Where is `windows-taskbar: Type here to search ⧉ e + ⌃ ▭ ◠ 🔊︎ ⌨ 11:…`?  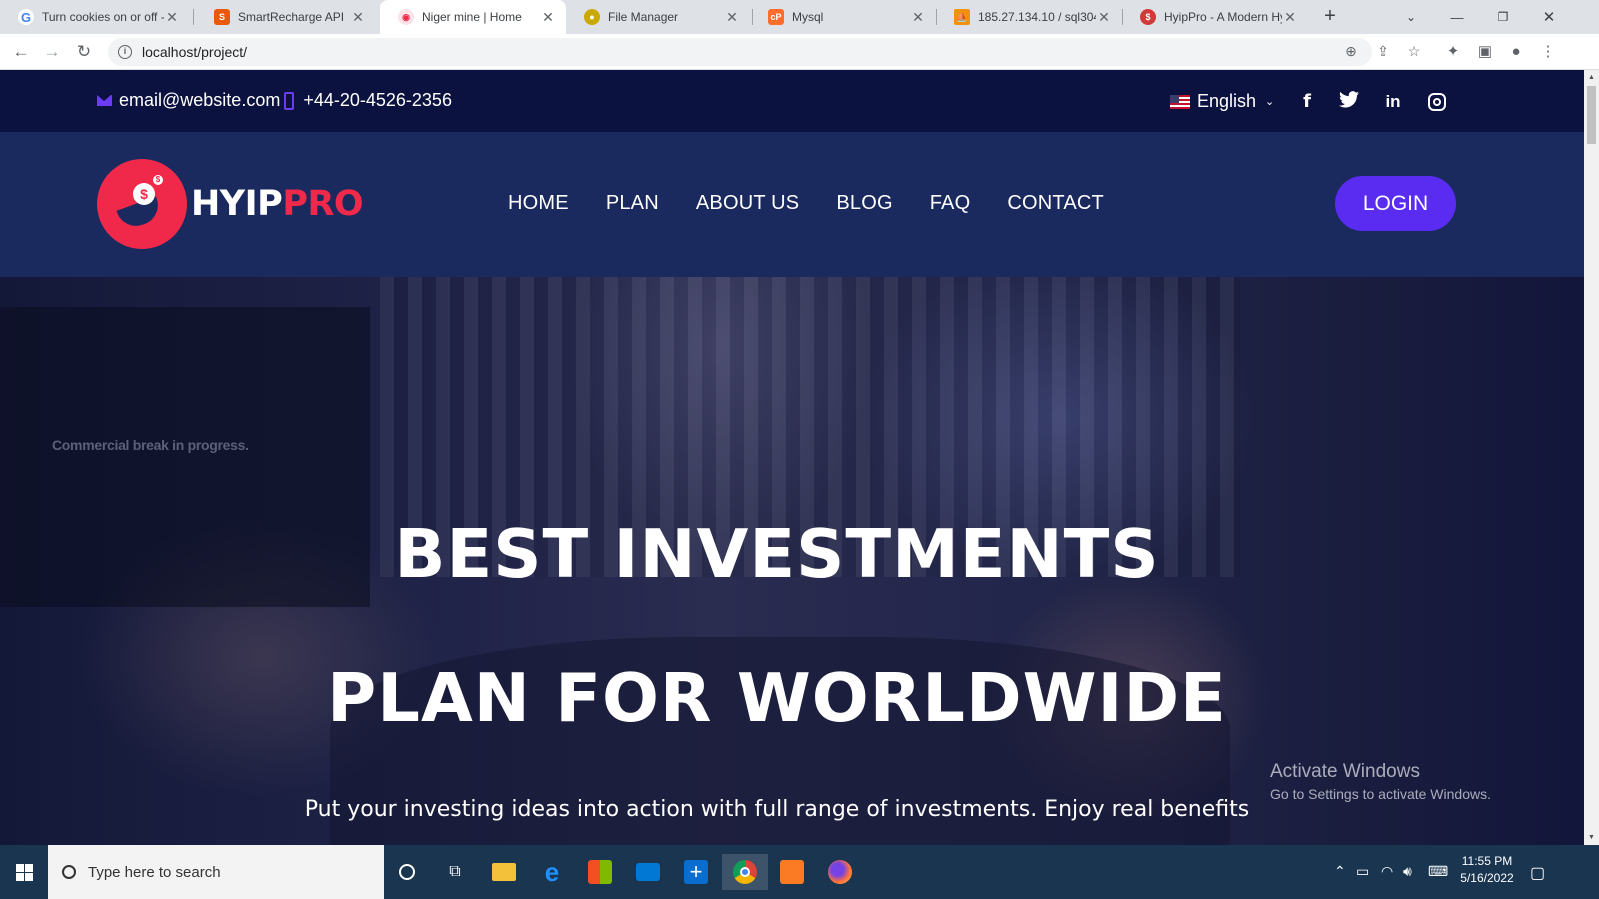
windows-taskbar: Type here to search ⧉ e + ⌃ ▭ ◠ 🔊︎ ⌨ 11:… is located at coordinates (799, 872).